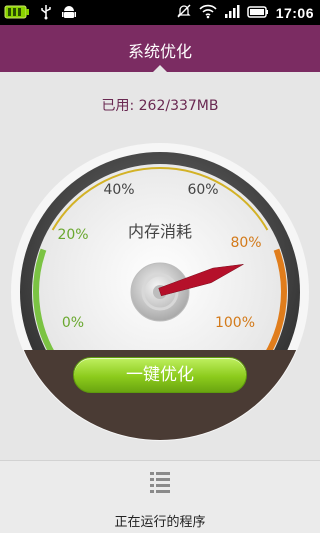 The height and width of the screenshot is (533, 320). Describe the element at coordinates (257, 13) in the screenshot. I see `battery-icon` at that location.